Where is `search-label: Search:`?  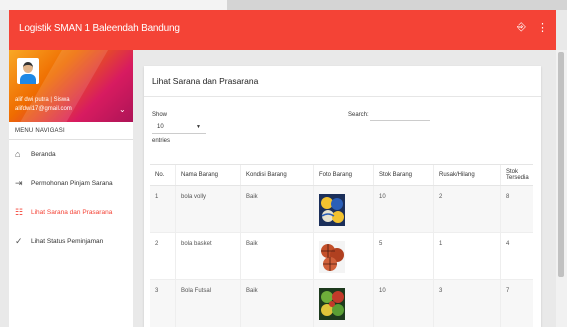
search-label: Search: is located at coordinates (358, 115).